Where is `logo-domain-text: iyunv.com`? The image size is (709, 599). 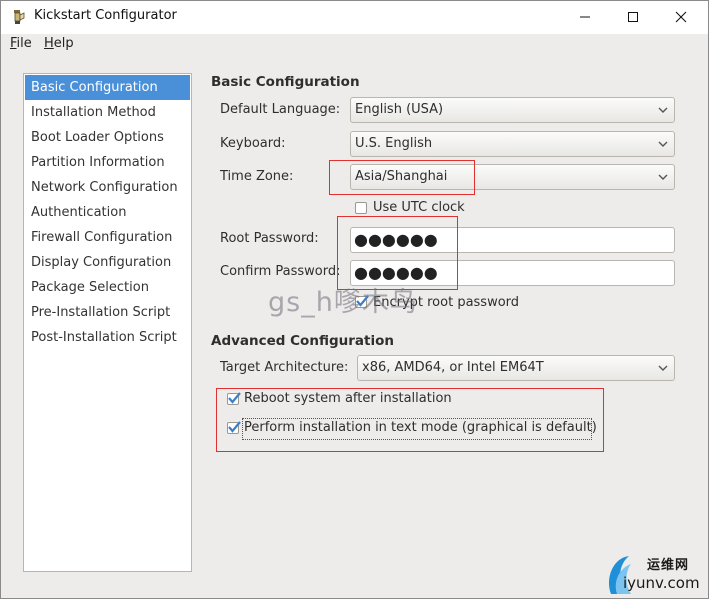
logo-domain-text: iyunv.com is located at coordinates (661, 583).